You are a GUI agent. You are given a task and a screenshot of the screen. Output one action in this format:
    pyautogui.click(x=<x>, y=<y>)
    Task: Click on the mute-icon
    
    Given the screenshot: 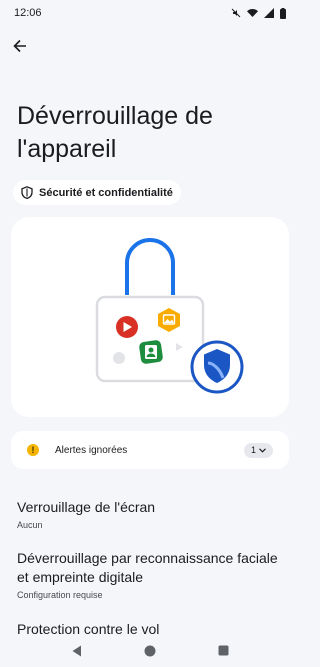 What is the action you would take?
    pyautogui.click(x=236, y=13)
    